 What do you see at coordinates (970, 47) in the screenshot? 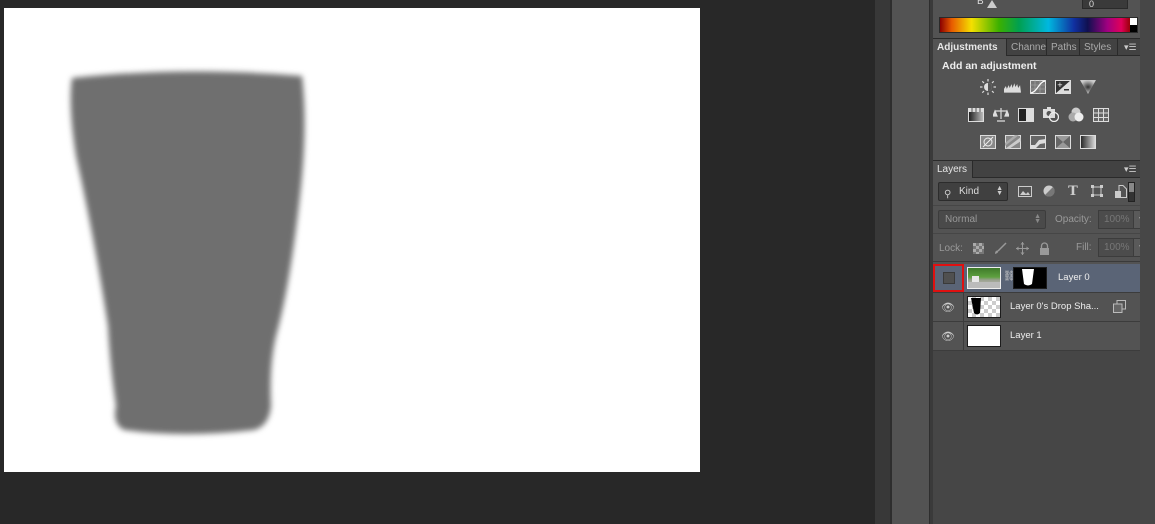
I see `tab-adjustments: Adjustments` at bounding box center [970, 47].